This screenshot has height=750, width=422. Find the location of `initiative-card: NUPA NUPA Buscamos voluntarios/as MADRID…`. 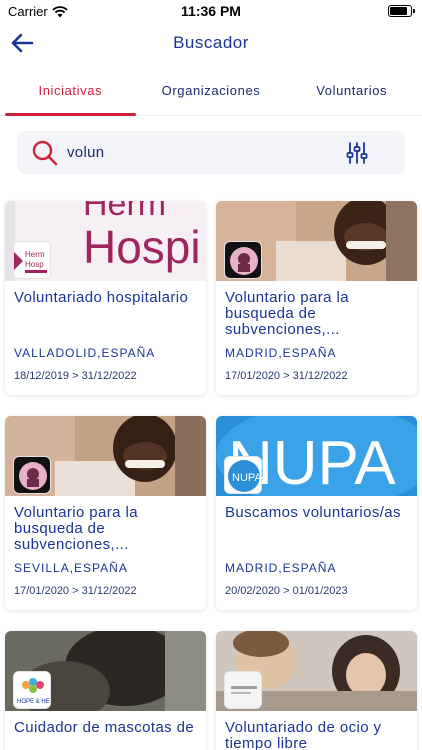

initiative-card: NUPA NUPA Buscamos voluntarios/as MADRID… is located at coordinates (316, 513).